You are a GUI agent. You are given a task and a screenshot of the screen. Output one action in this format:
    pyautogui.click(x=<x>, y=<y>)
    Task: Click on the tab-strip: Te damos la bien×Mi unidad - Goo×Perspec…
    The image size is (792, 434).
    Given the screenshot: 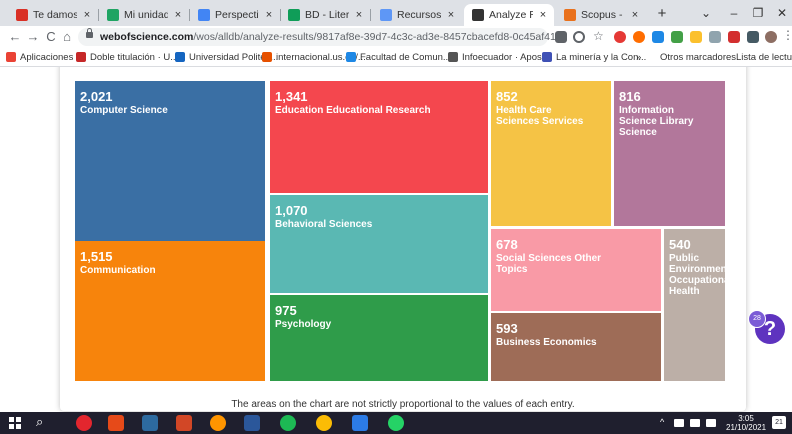 What is the action you would take?
    pyautogui.click(x=396, y=13)
    